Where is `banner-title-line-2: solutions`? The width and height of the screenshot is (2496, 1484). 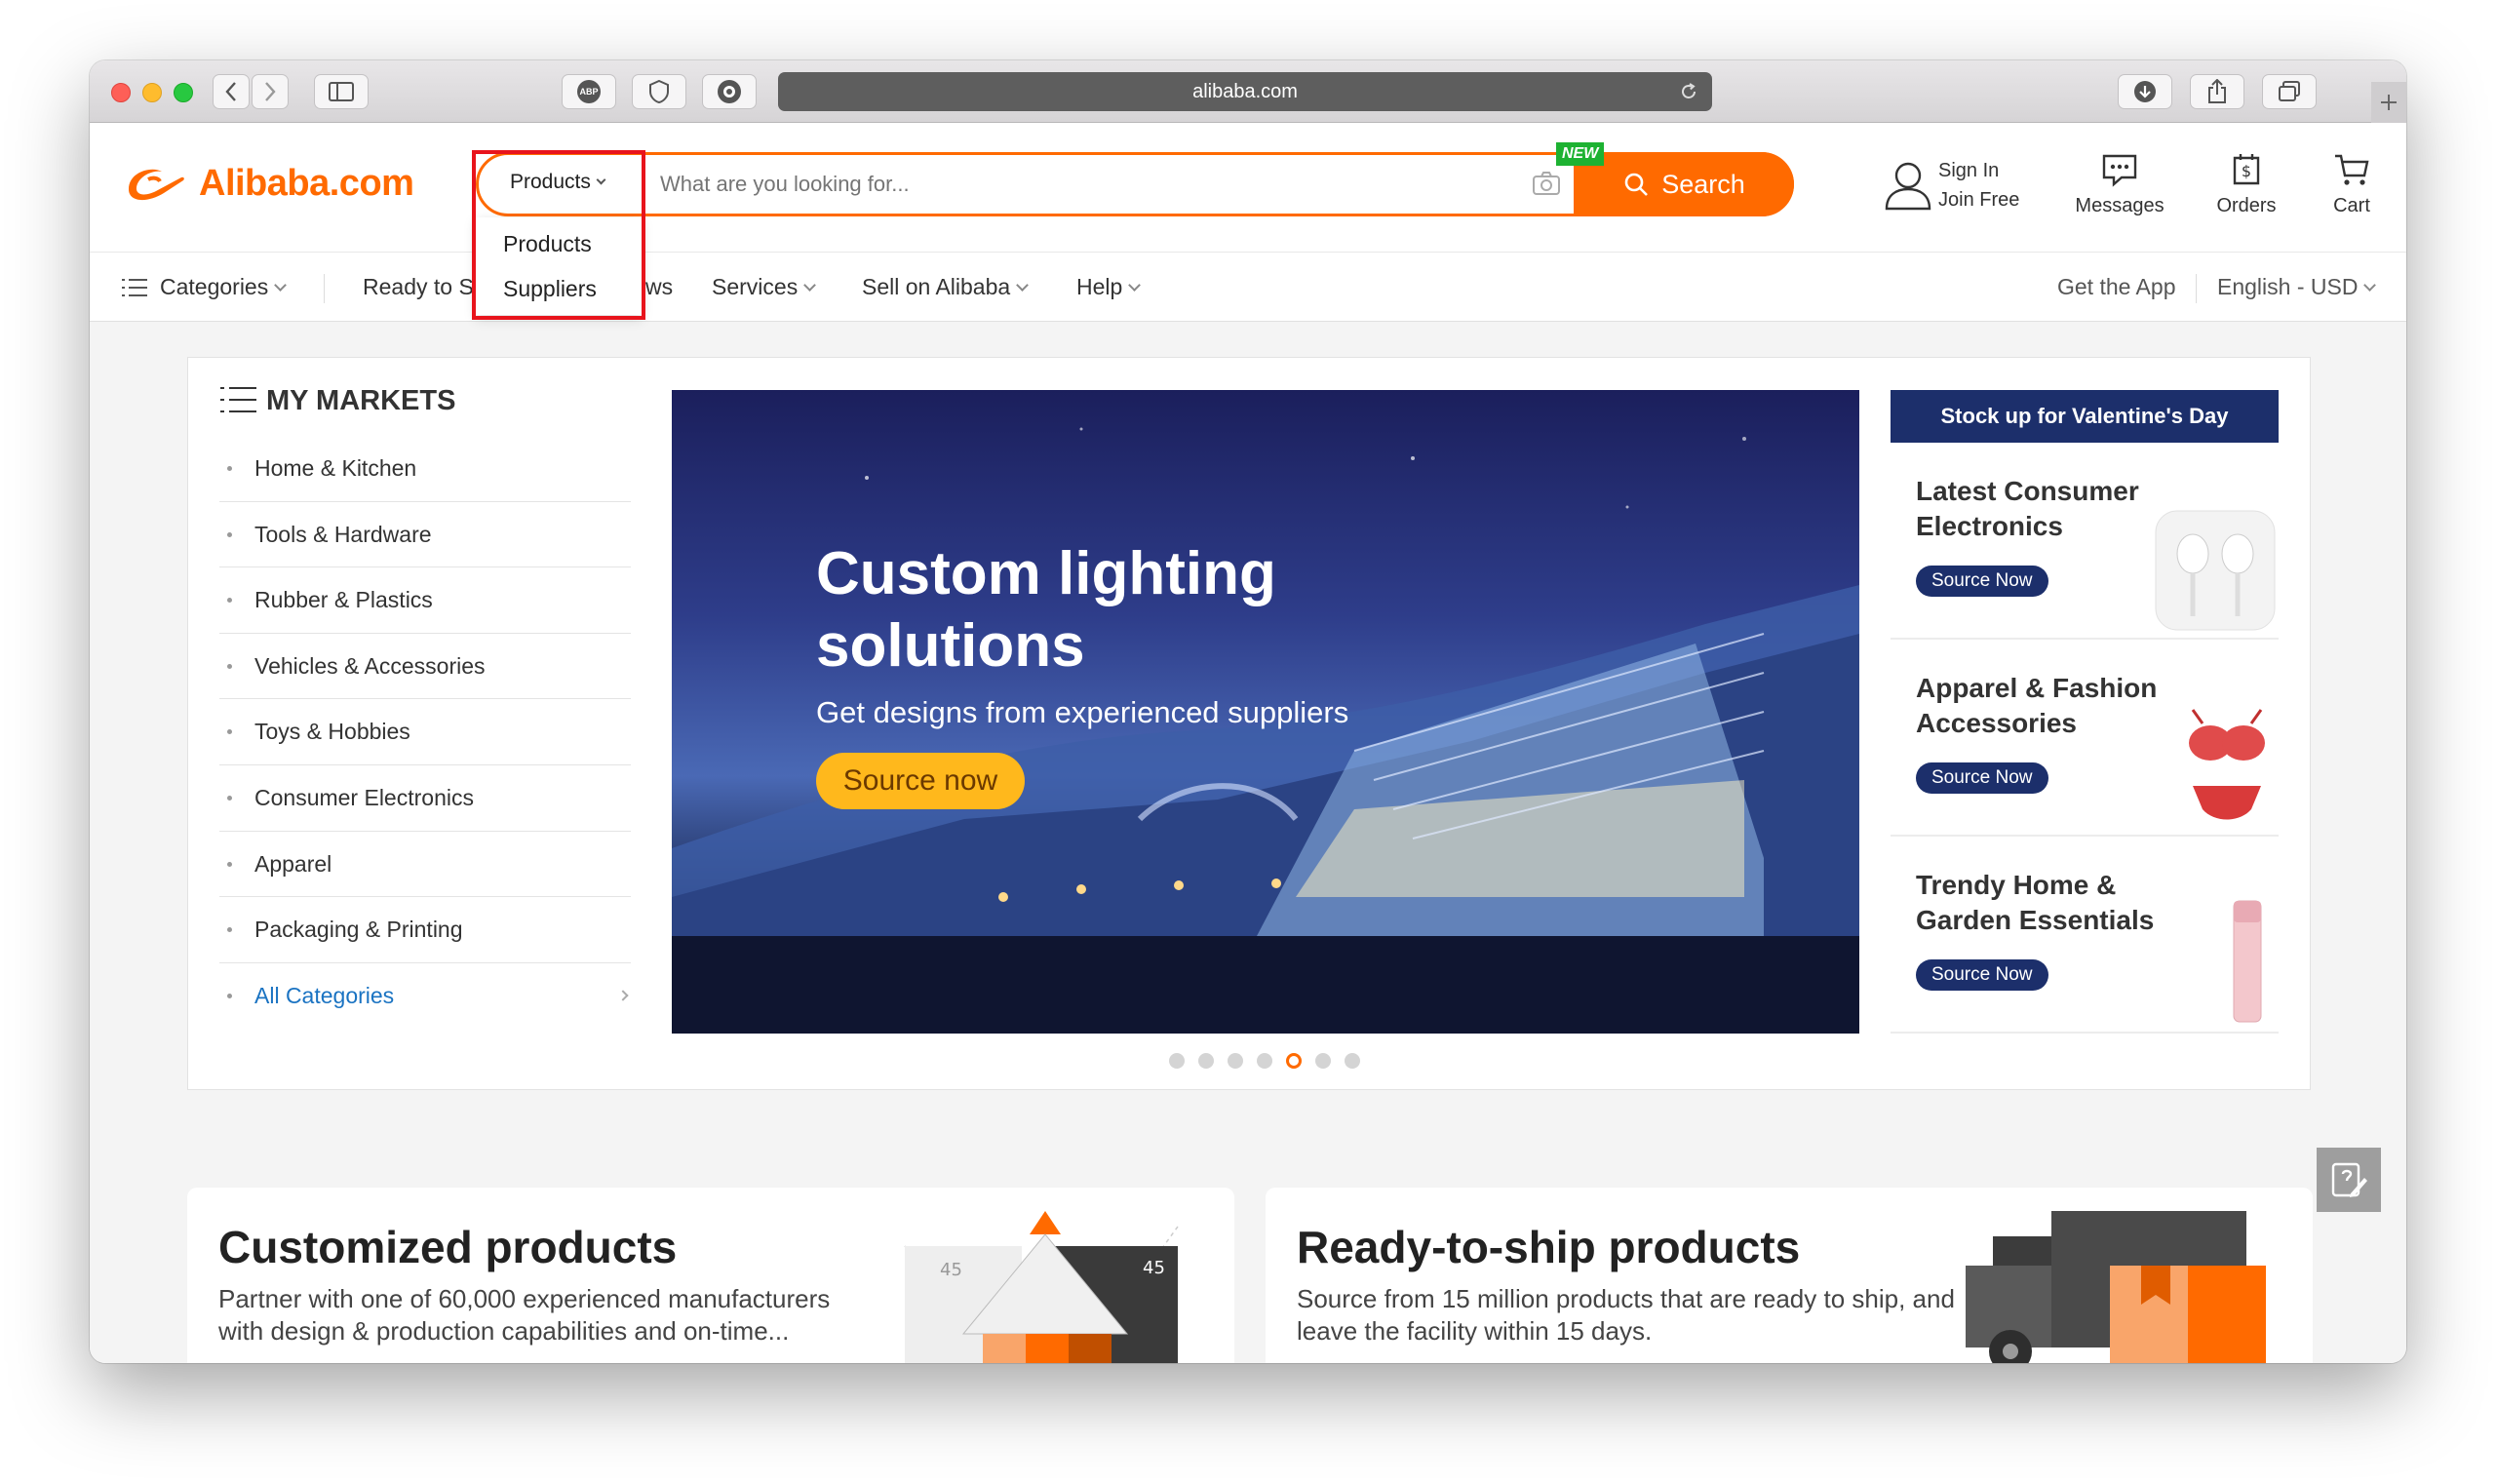 banner-title-line-2: solutions is located at coordinates (950, 646).